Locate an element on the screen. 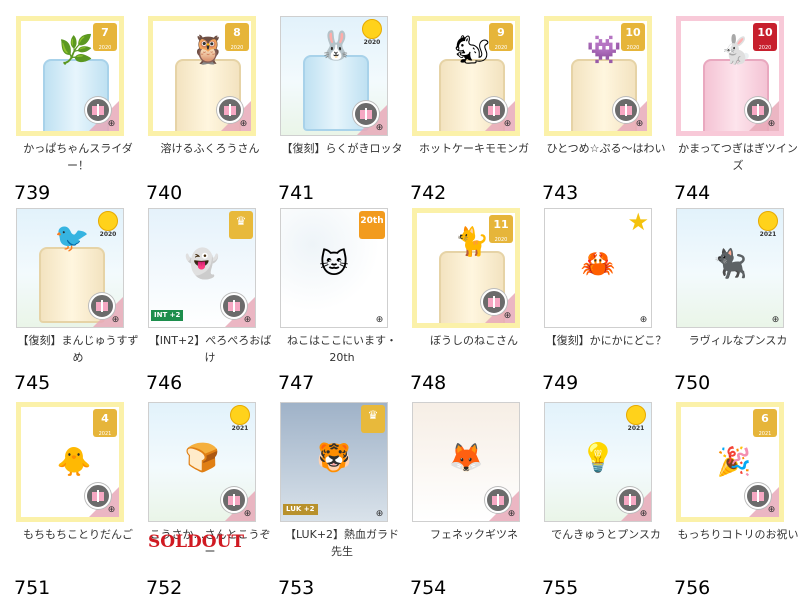 The width and height of the screenshot is (800, 614). item-name: ラヴィルなプンスカ is located at coordinates (738, 340).